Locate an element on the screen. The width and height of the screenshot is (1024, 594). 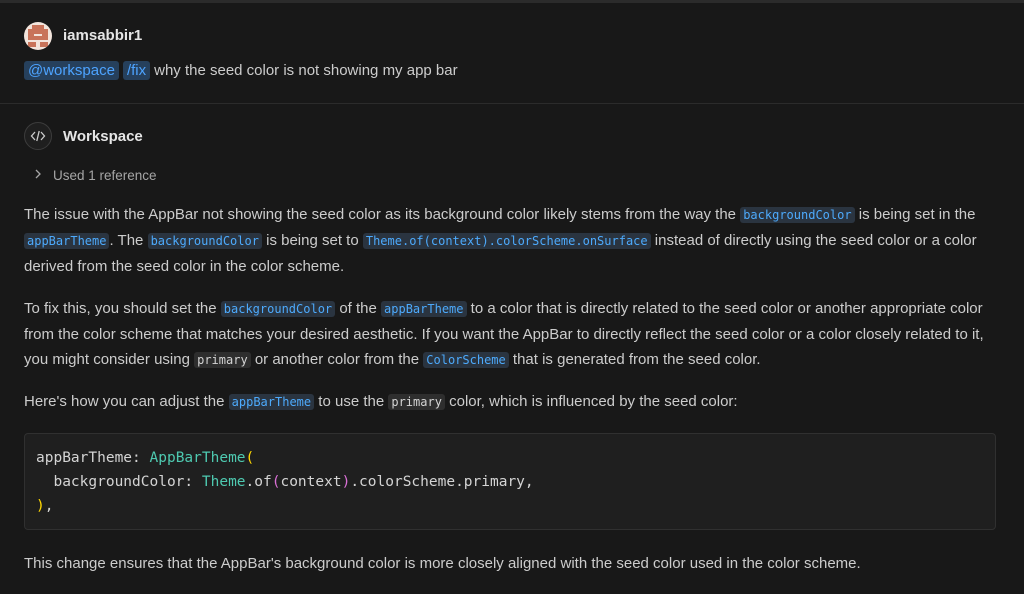
references-toggle: Used 1 reference is located at coordinates (95, 175).